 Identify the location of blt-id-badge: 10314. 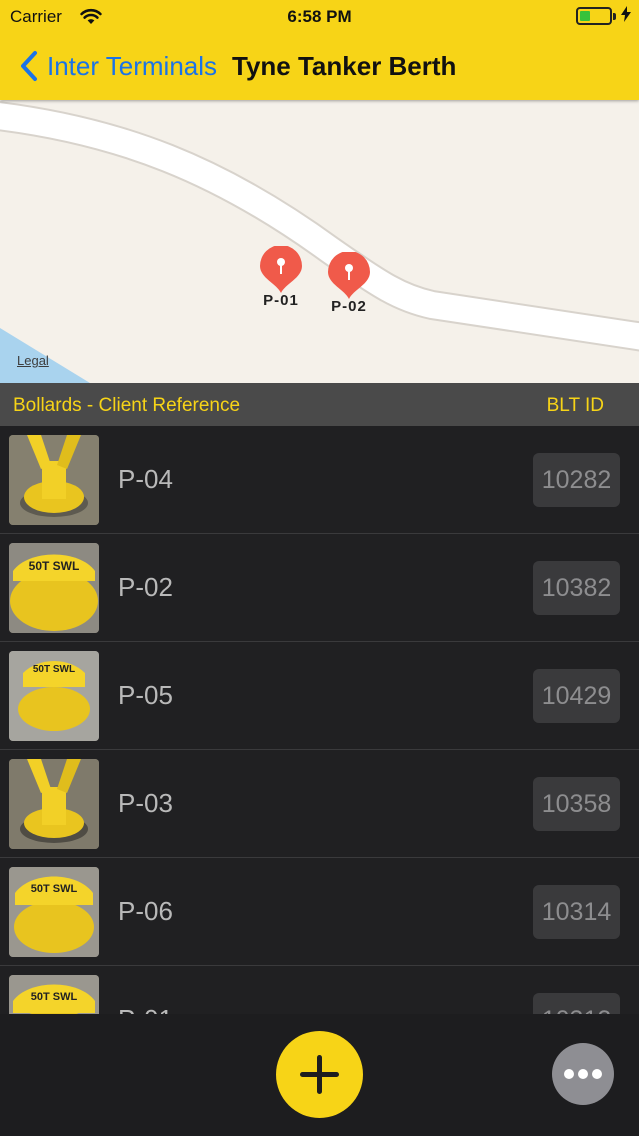
(576, 912).